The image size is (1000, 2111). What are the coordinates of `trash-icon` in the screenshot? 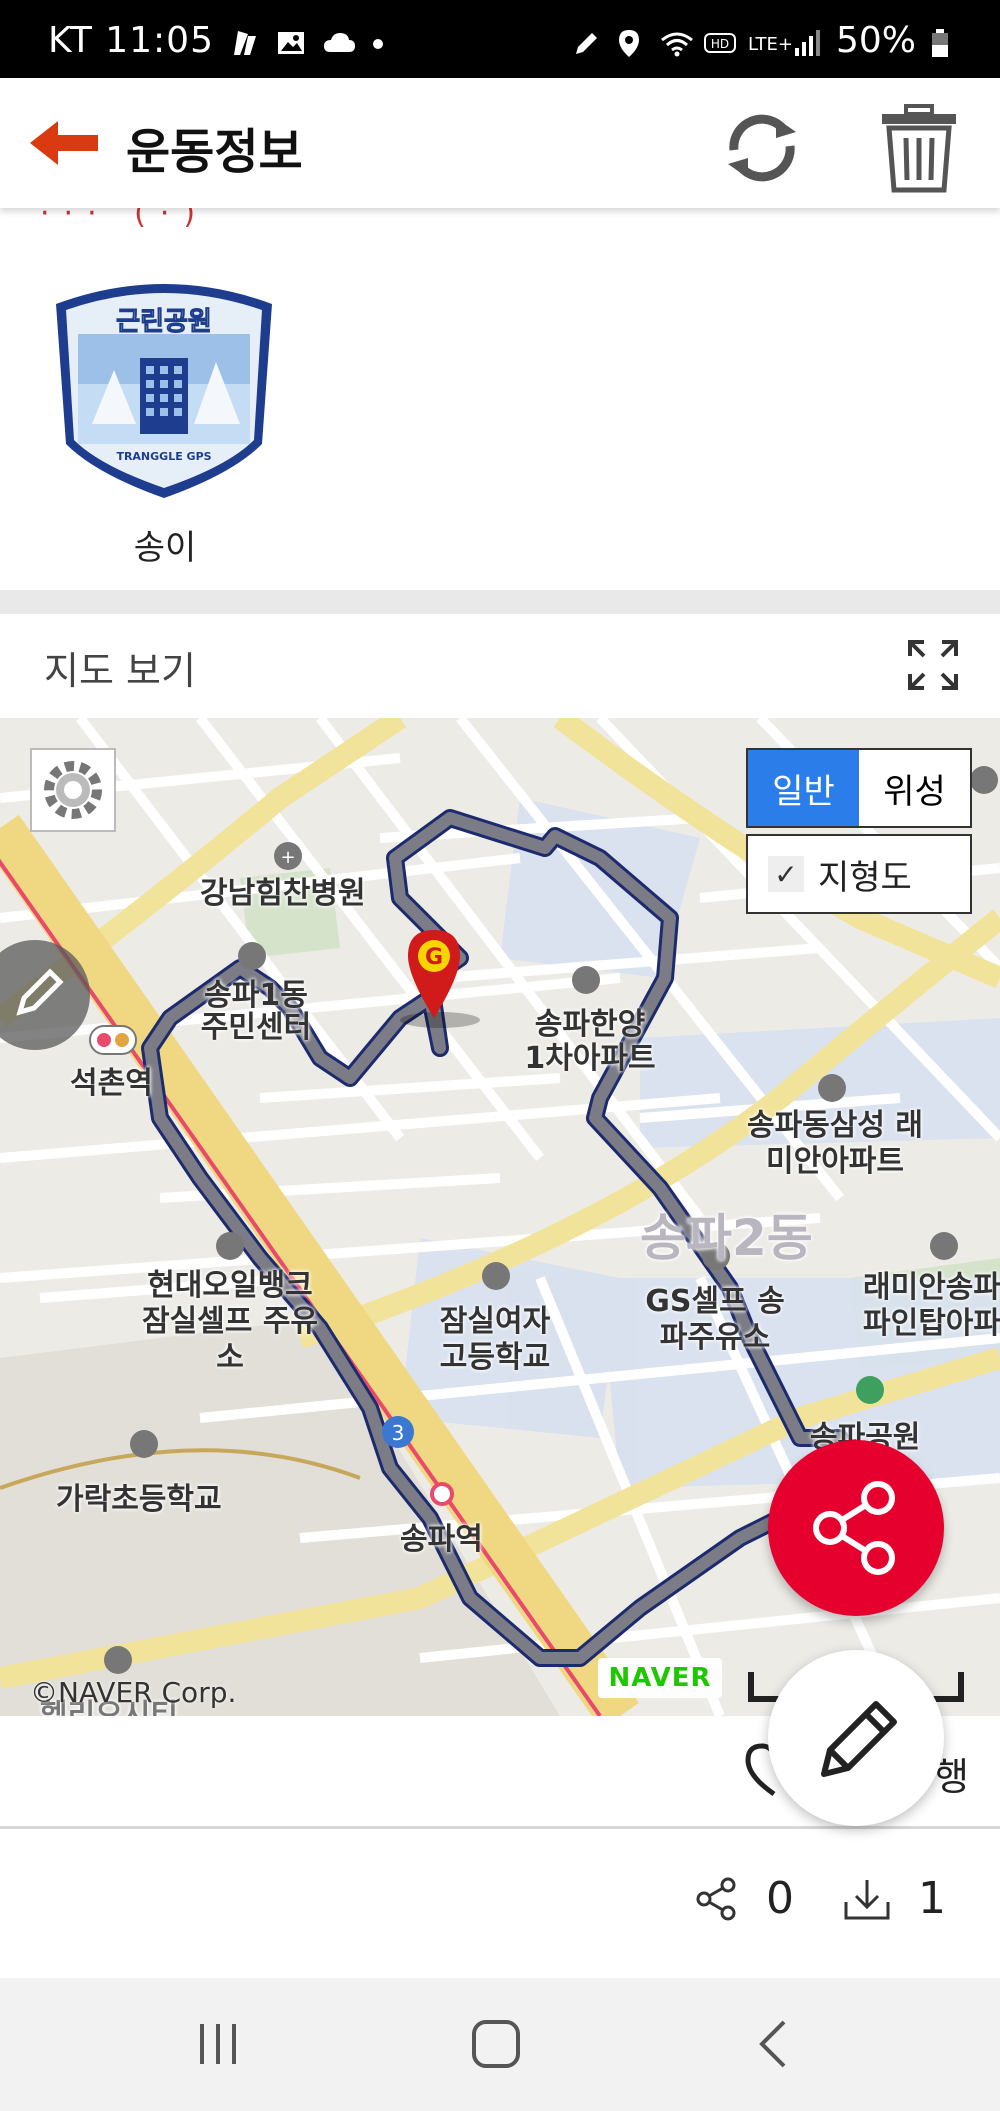 It's located at (919, 149).